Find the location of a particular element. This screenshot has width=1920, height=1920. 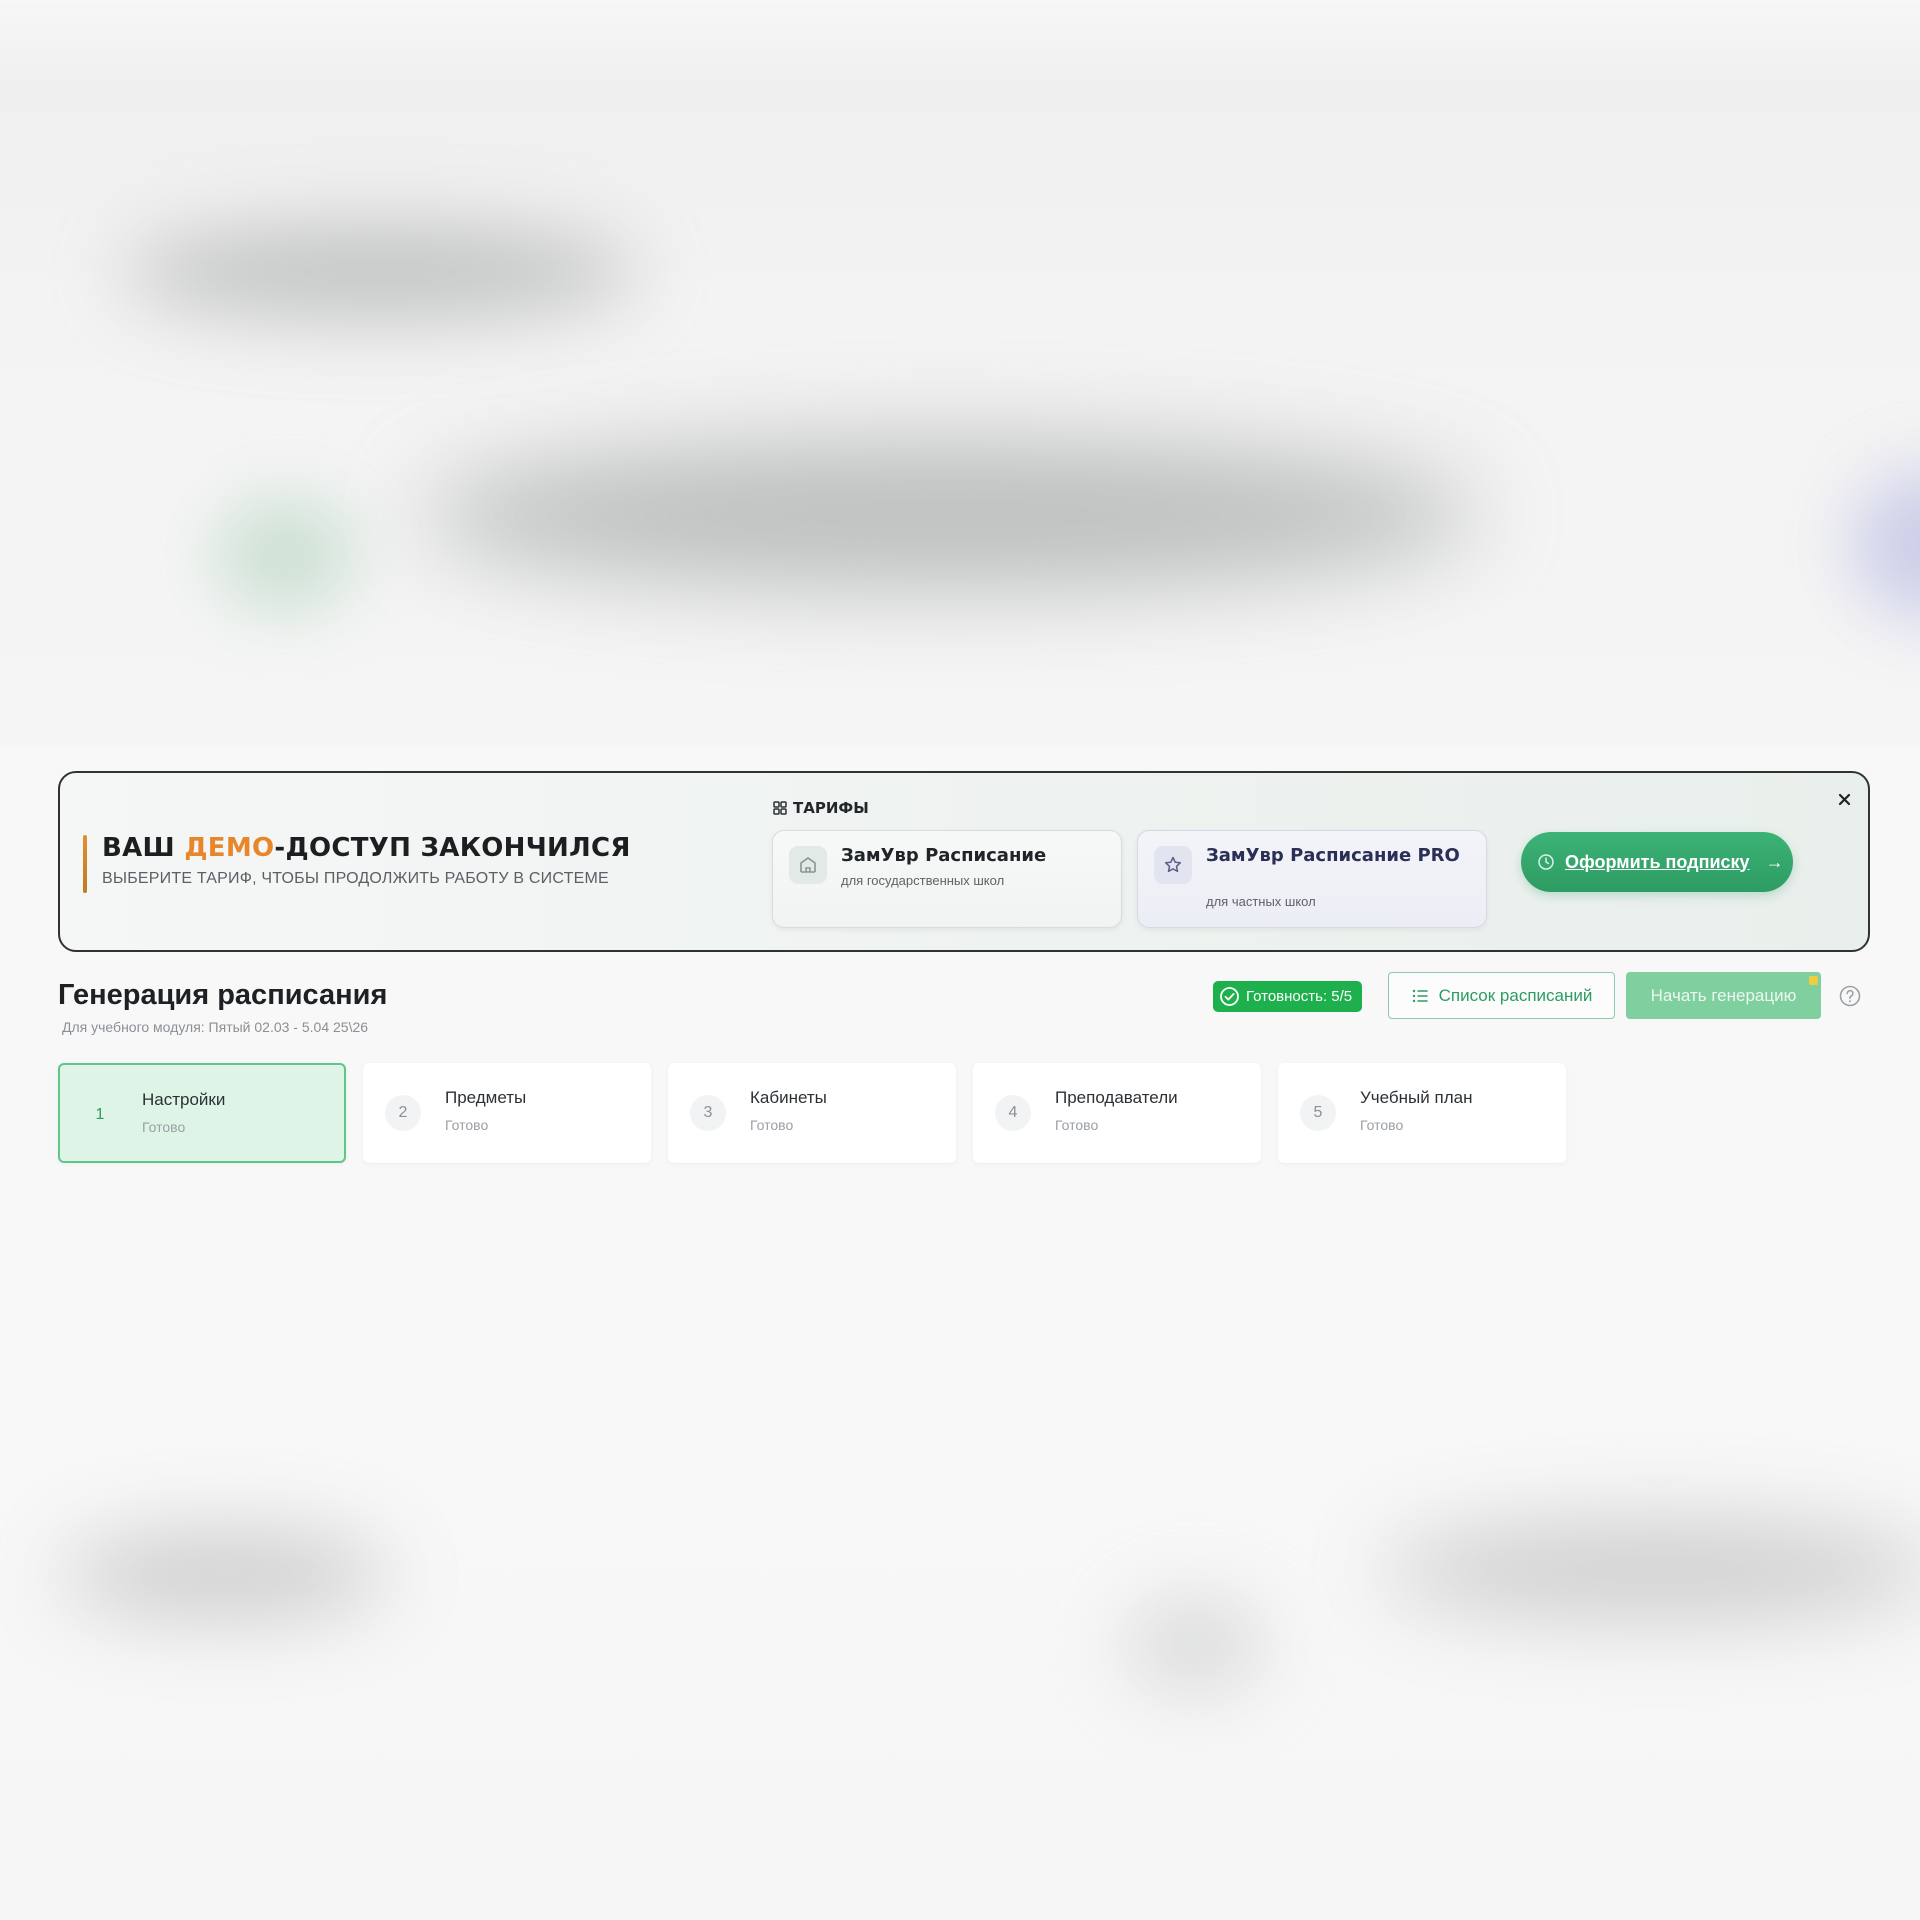

step-classrooms: 3 Кабинеты Готово is located at coordinates (812, 1113).